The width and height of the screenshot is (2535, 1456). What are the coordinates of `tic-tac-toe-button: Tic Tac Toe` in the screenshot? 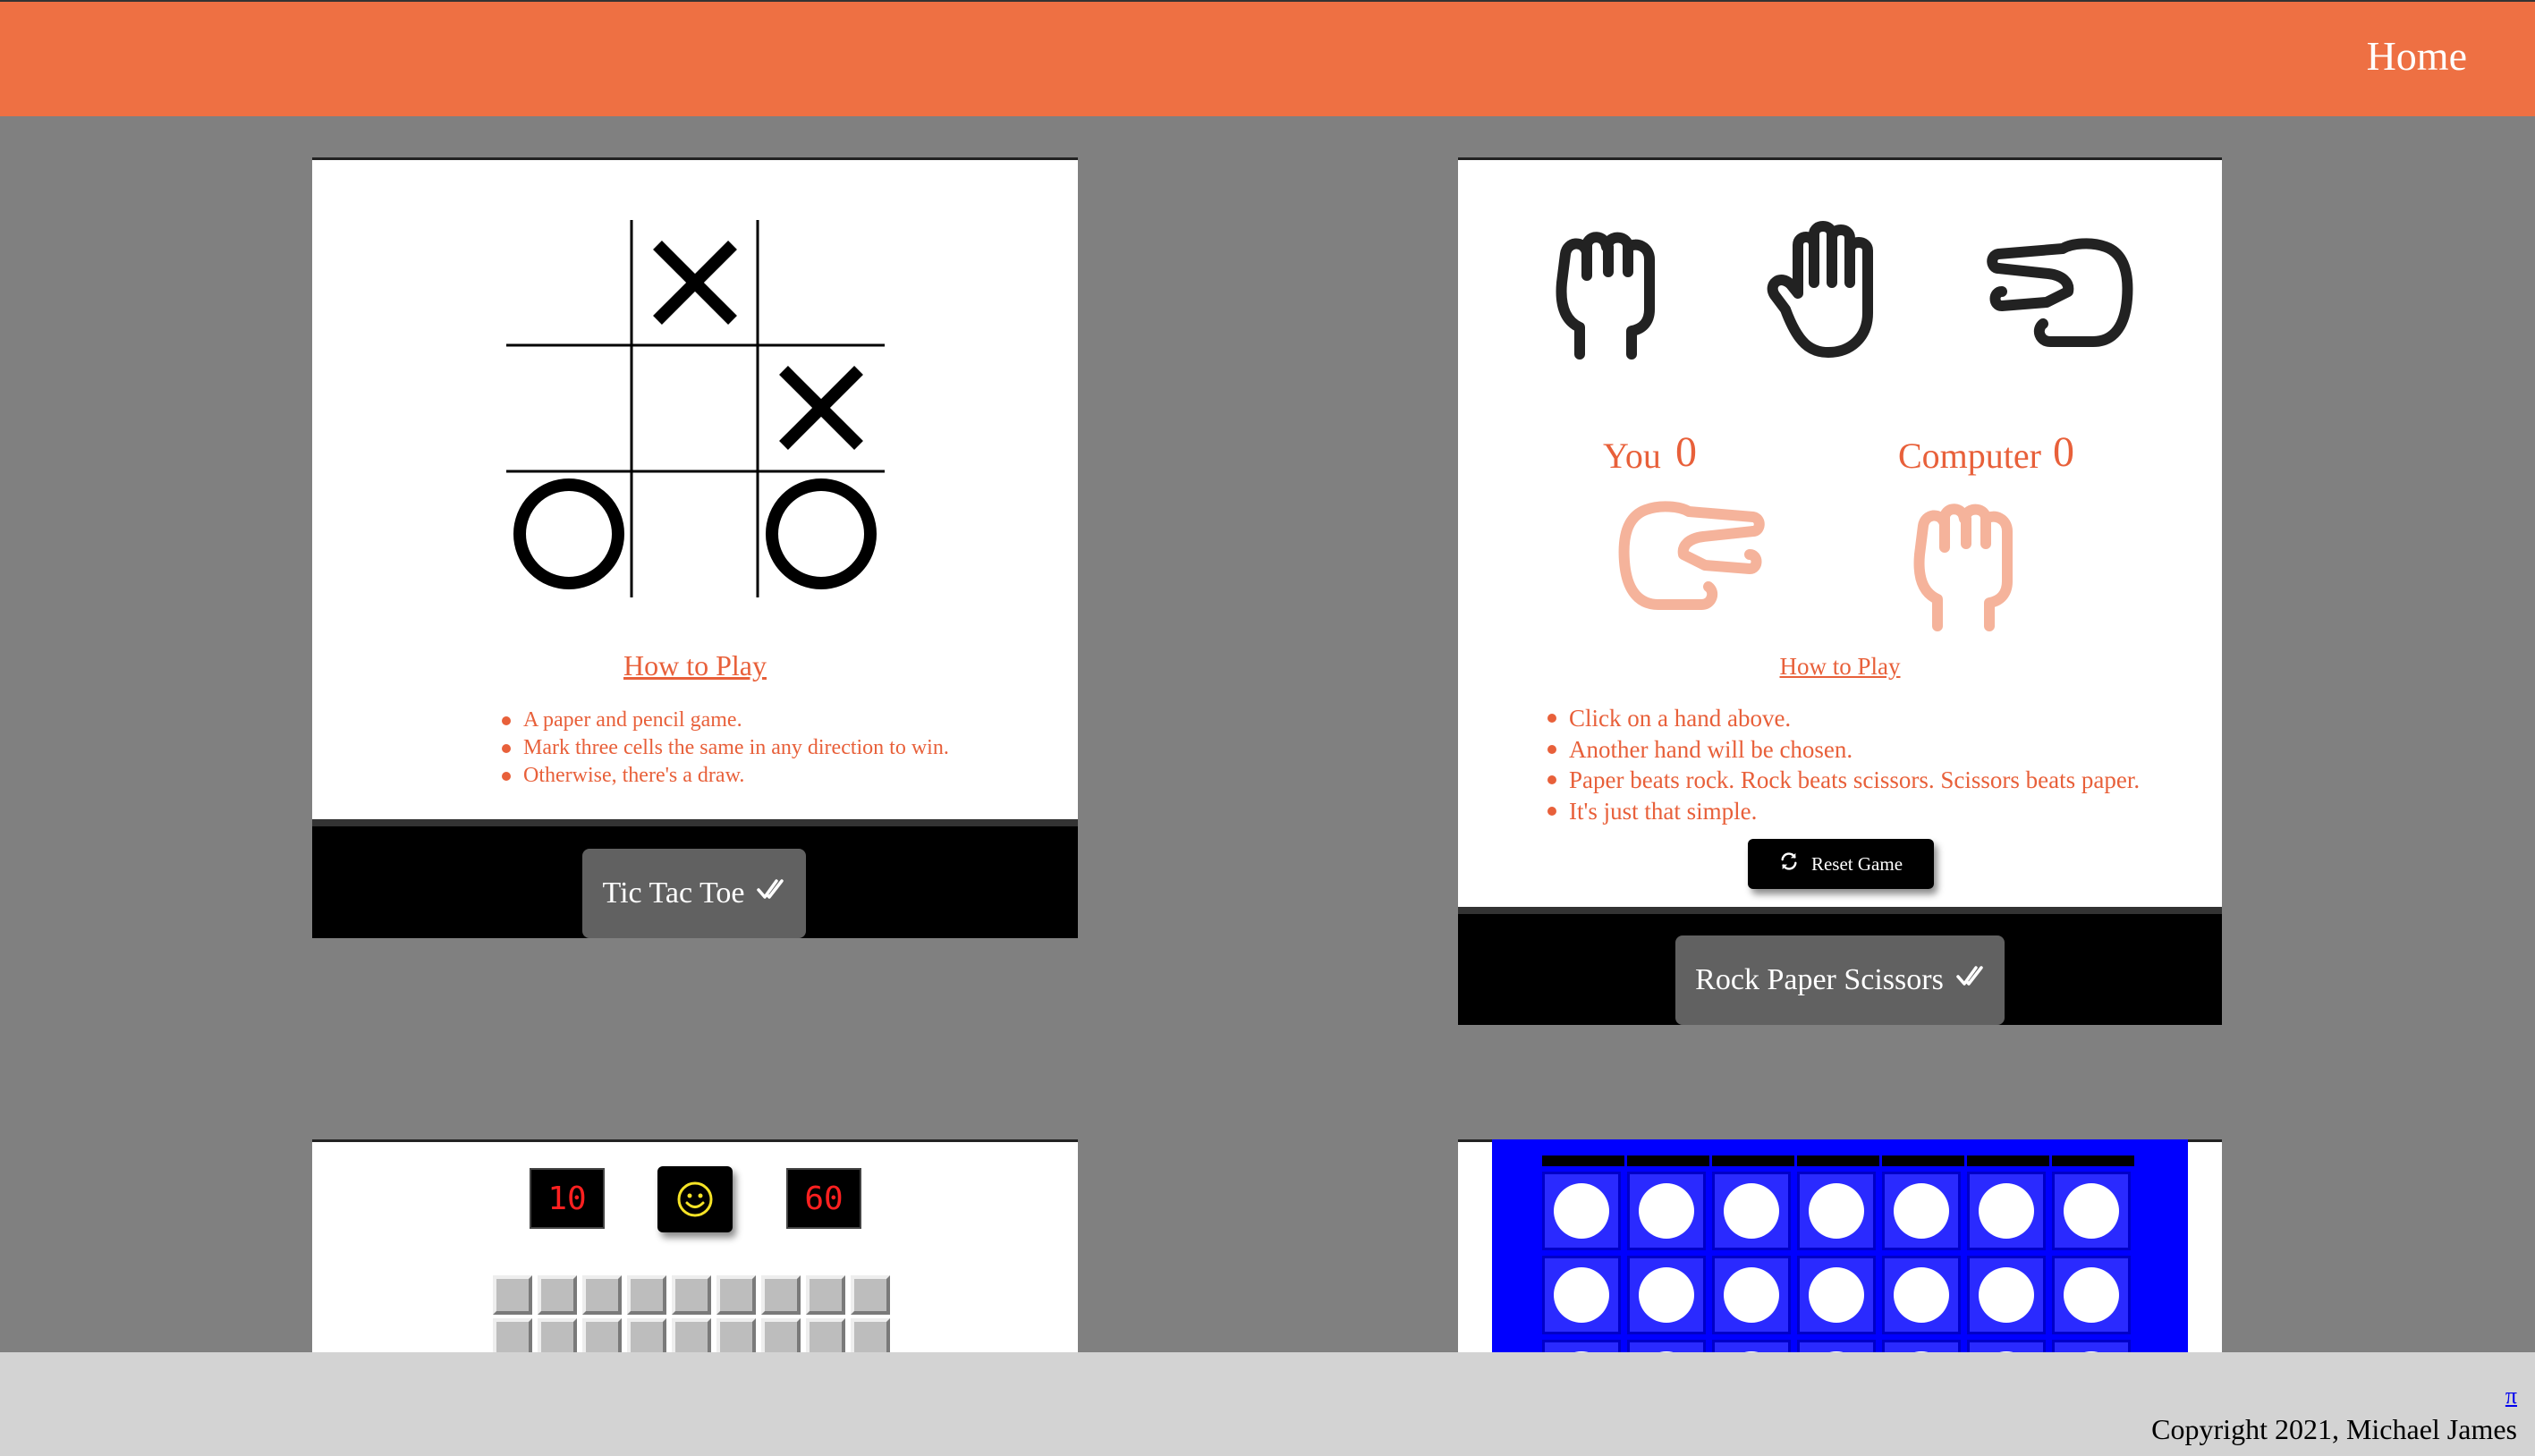 It's located at (694, 893).